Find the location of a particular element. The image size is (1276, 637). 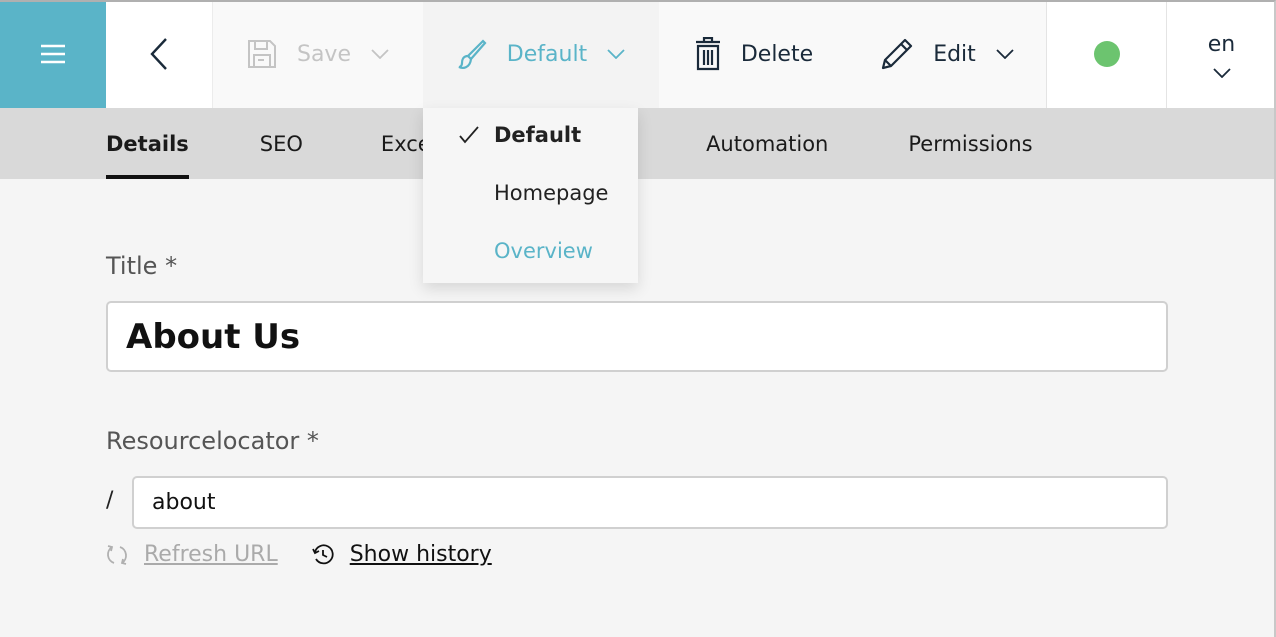

hamburger-icon is located at coordinates (53, 54).